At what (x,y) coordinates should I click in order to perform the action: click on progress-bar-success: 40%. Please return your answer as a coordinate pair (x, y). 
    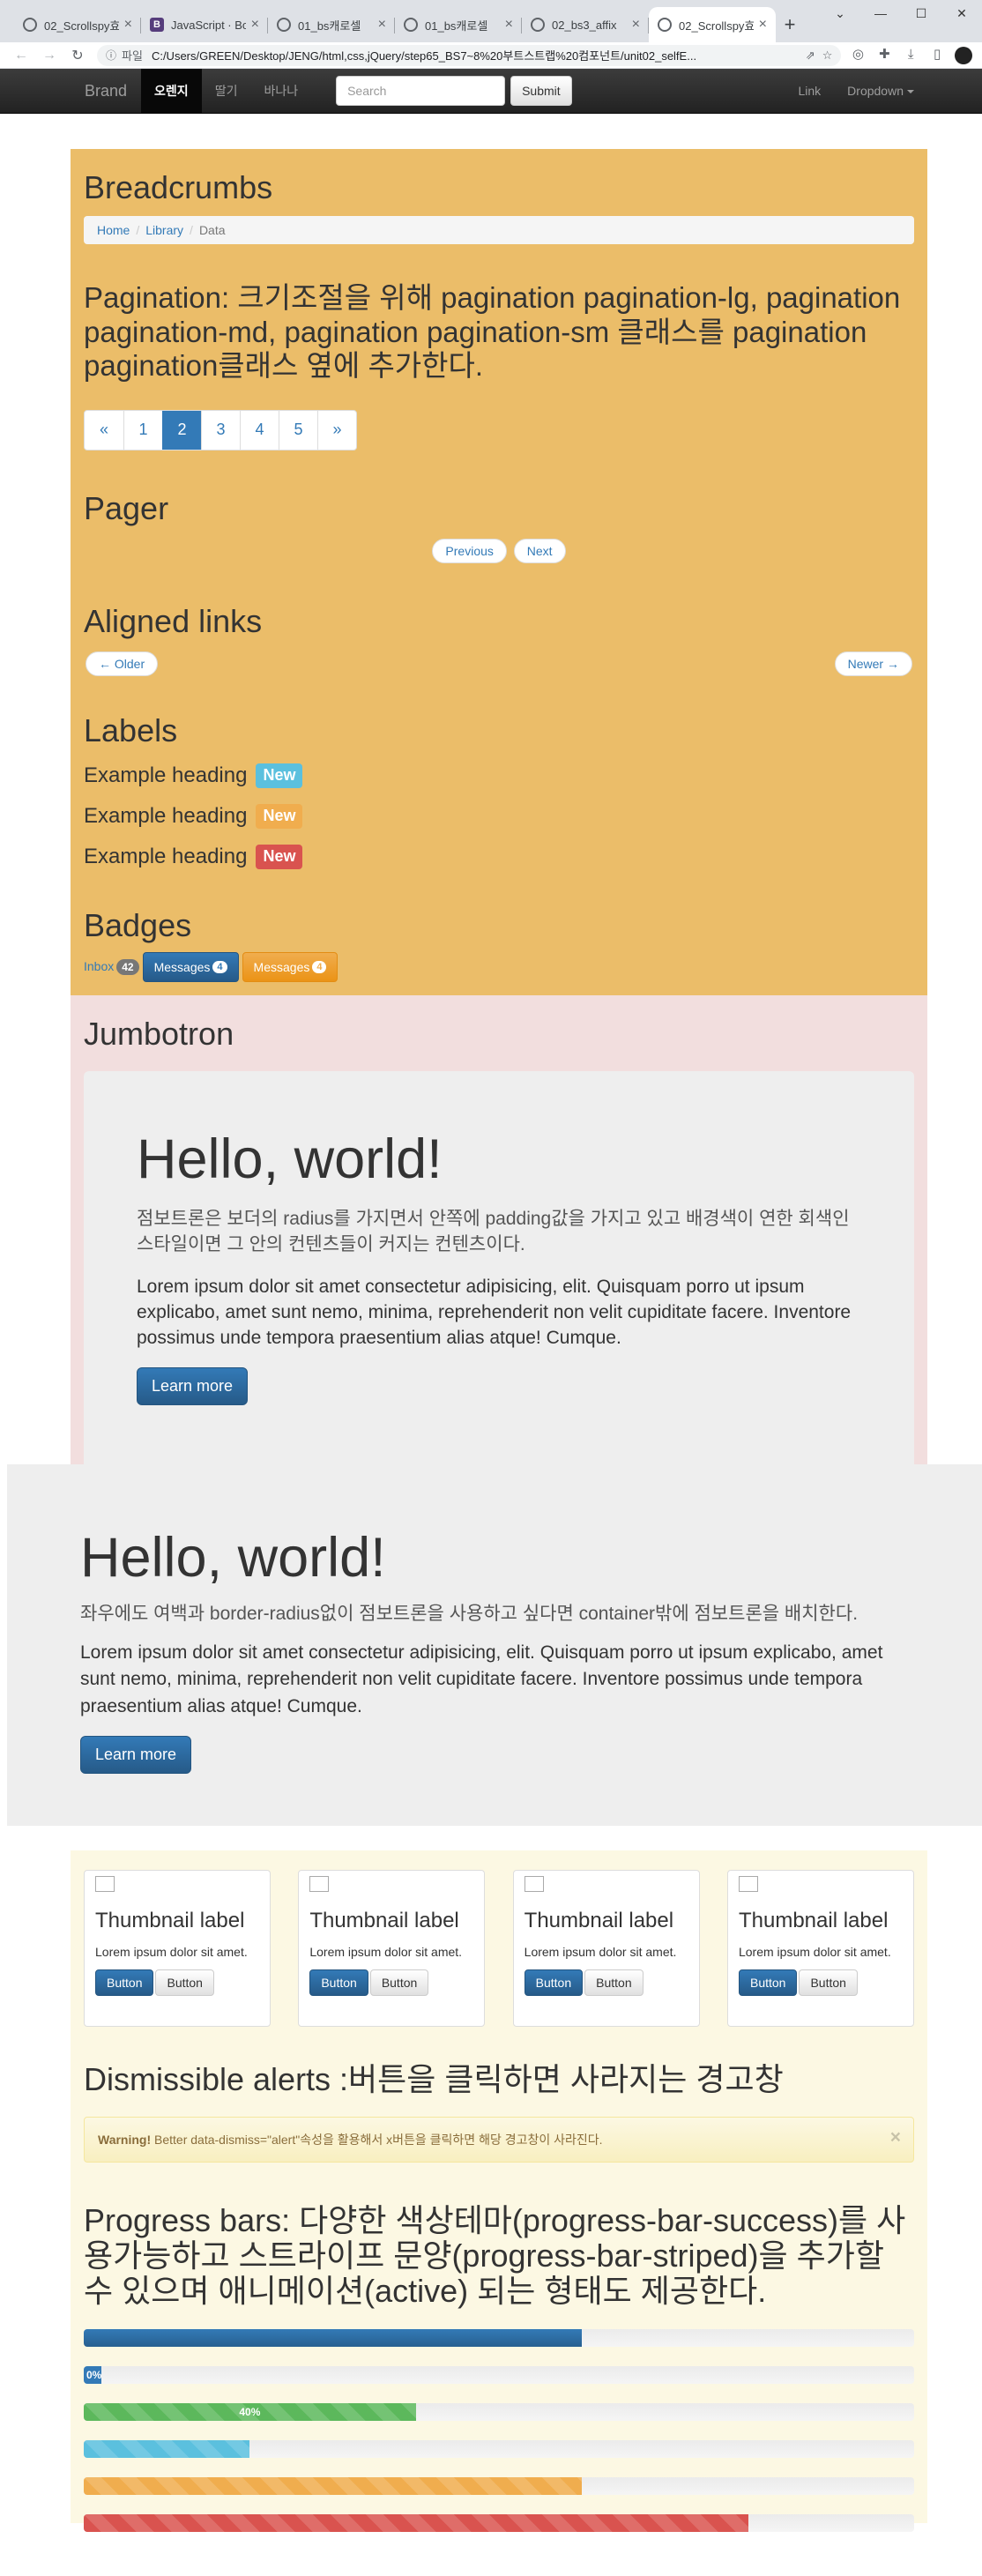
    Looking at the image, I should click on (250, 2411).